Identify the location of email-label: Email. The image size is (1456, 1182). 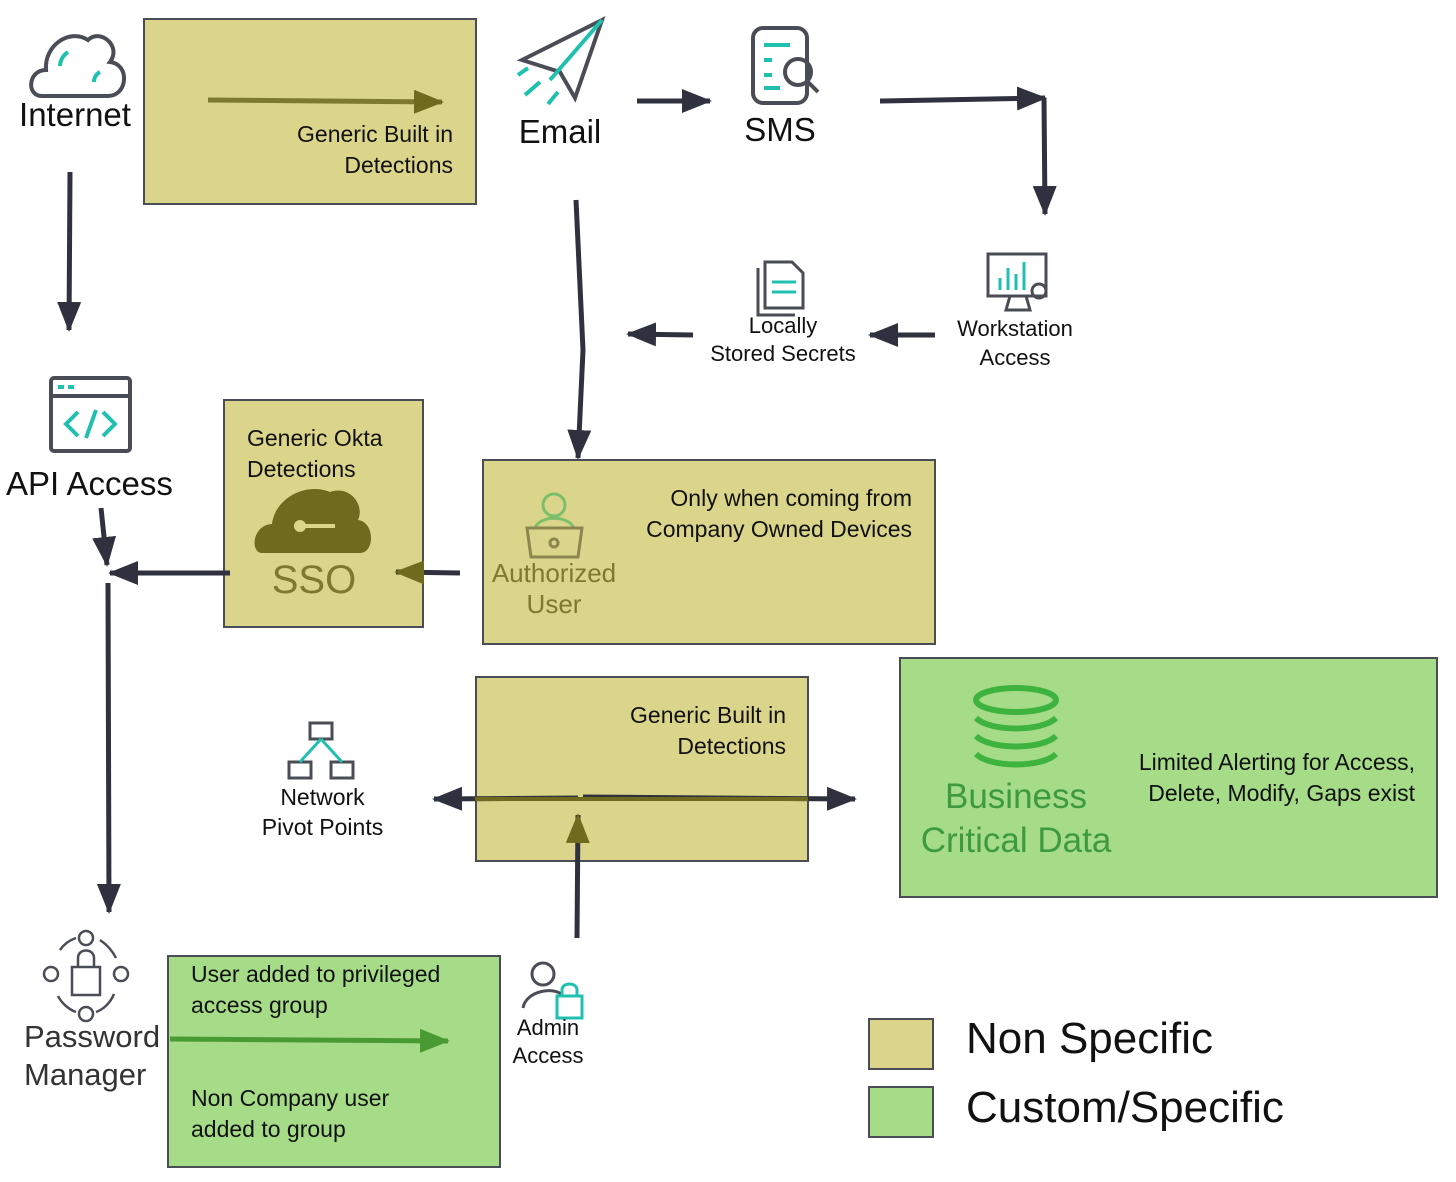
(560, 131).